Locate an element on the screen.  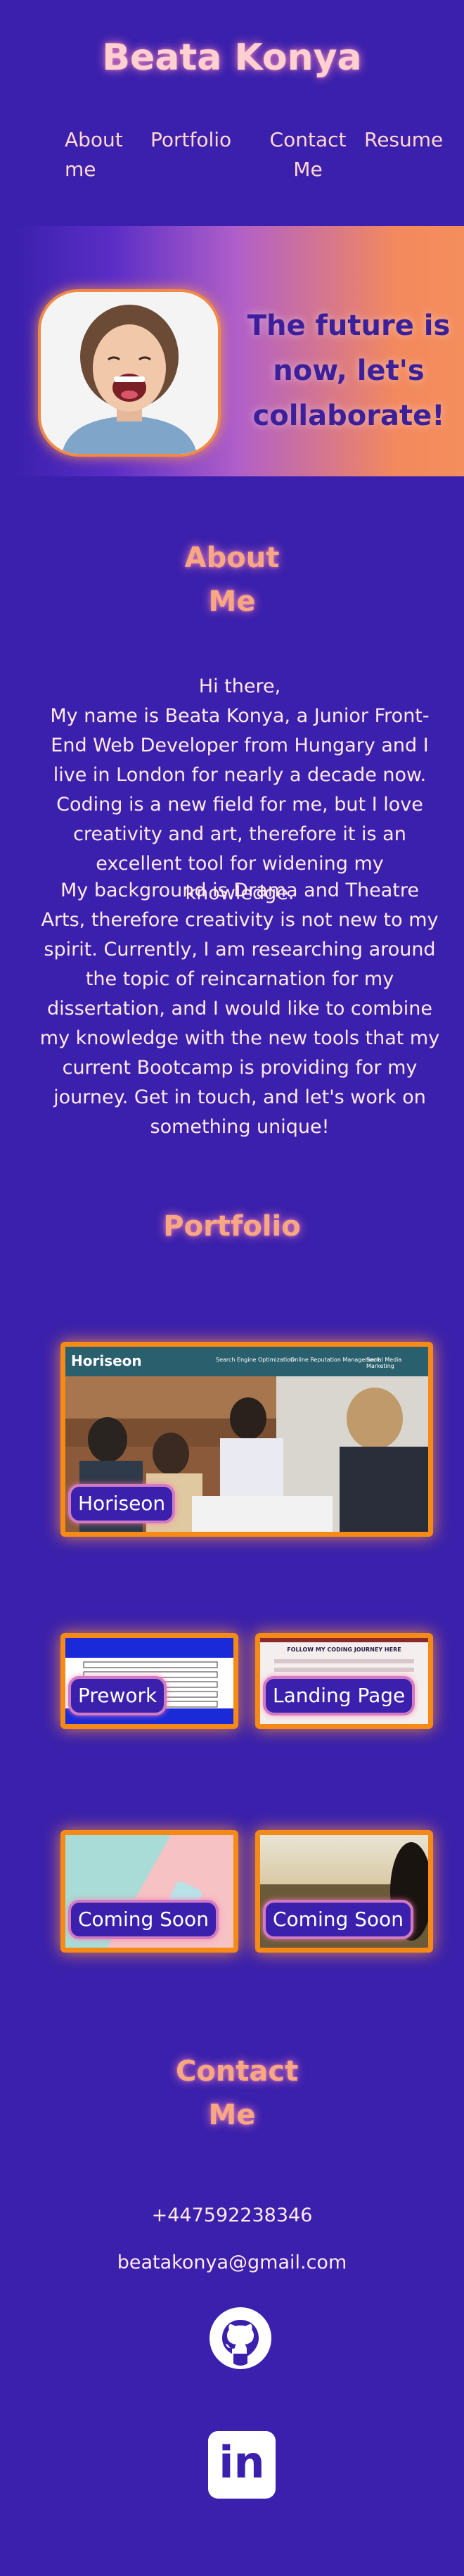
linkedin-logo-text: in is located at coordinates (242, 2462).